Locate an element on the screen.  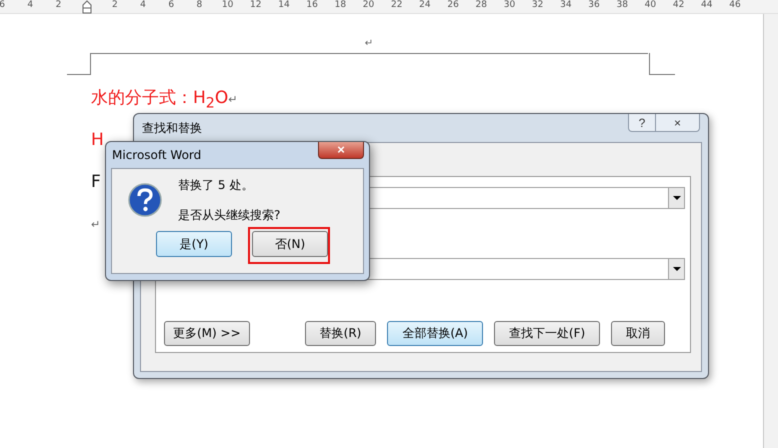
dialog-button: 取消 is located at coordinates (638, 333).